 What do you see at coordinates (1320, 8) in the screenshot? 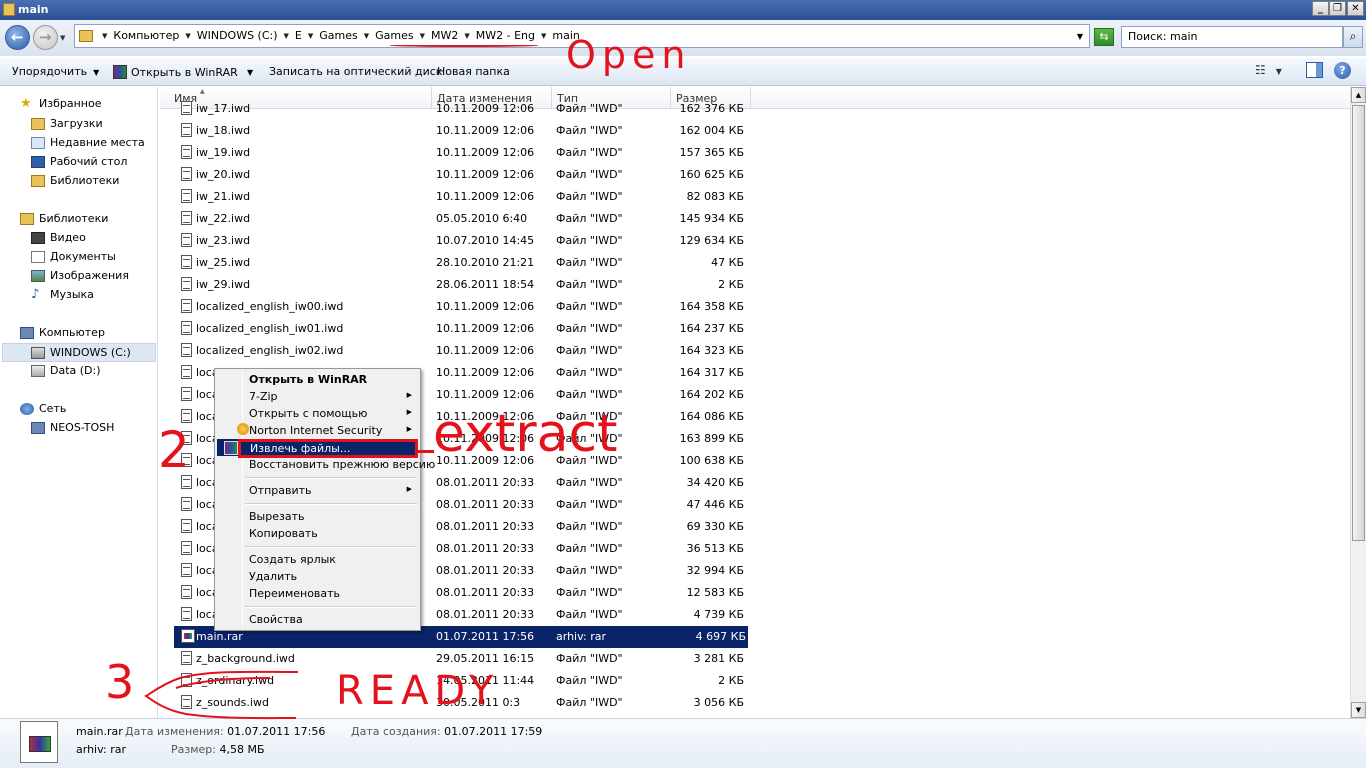
I see `minimize-button: _` at bounding box center [1320, 8].